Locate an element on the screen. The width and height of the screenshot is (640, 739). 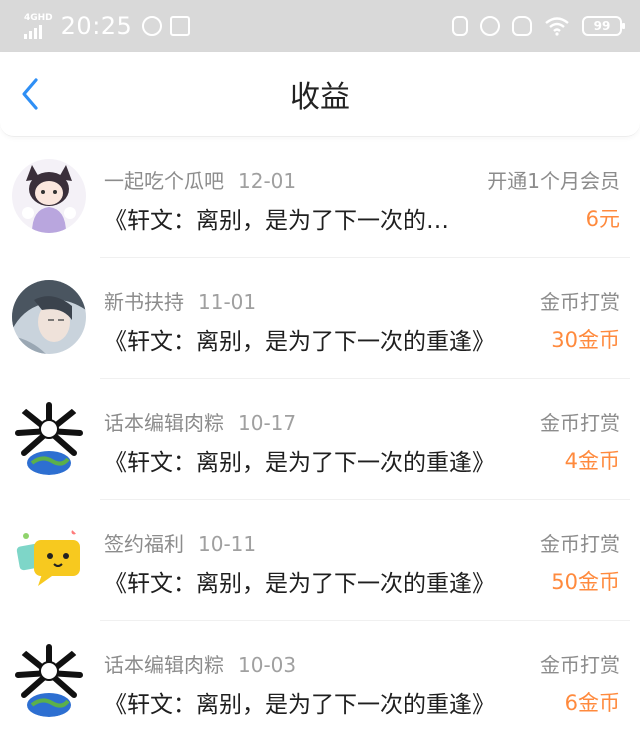
chevron-left-icon is located at coordinates (30, 94).